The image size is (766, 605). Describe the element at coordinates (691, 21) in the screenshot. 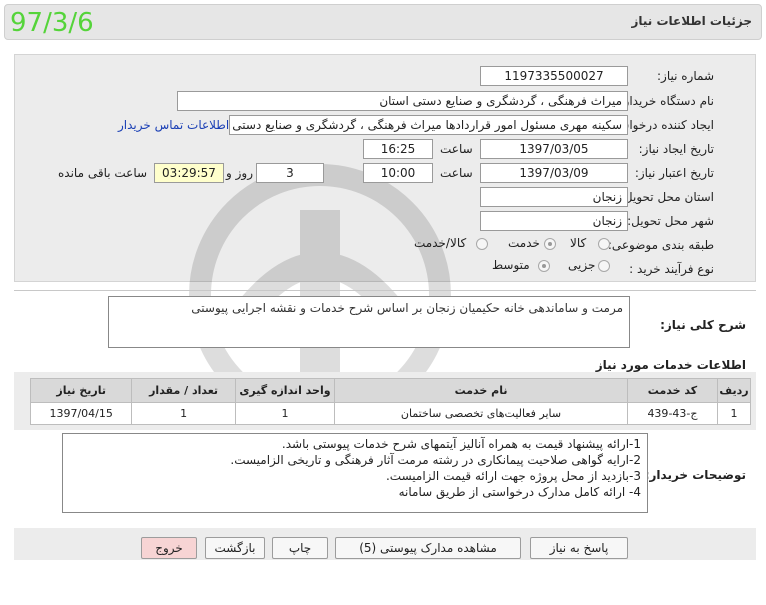

I see `page-title: جزئیات اطلاعات نیاز` at that location.